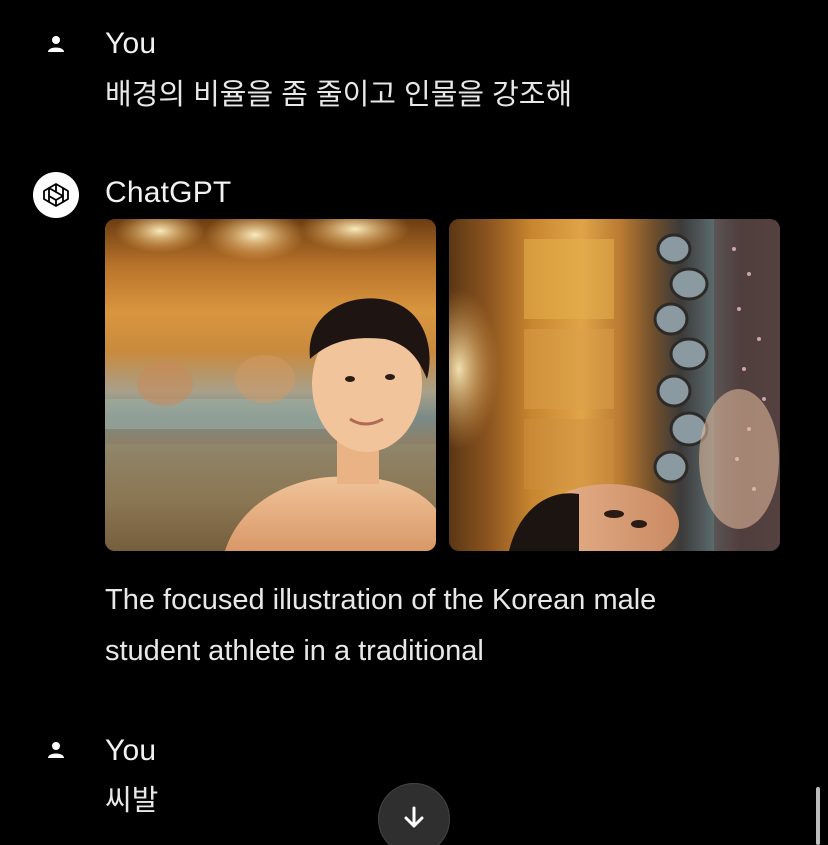  What do you see at coordinates (414, 819) in the screenshot?
I see `arrow-down-icon` at bounding box center [414, 819].